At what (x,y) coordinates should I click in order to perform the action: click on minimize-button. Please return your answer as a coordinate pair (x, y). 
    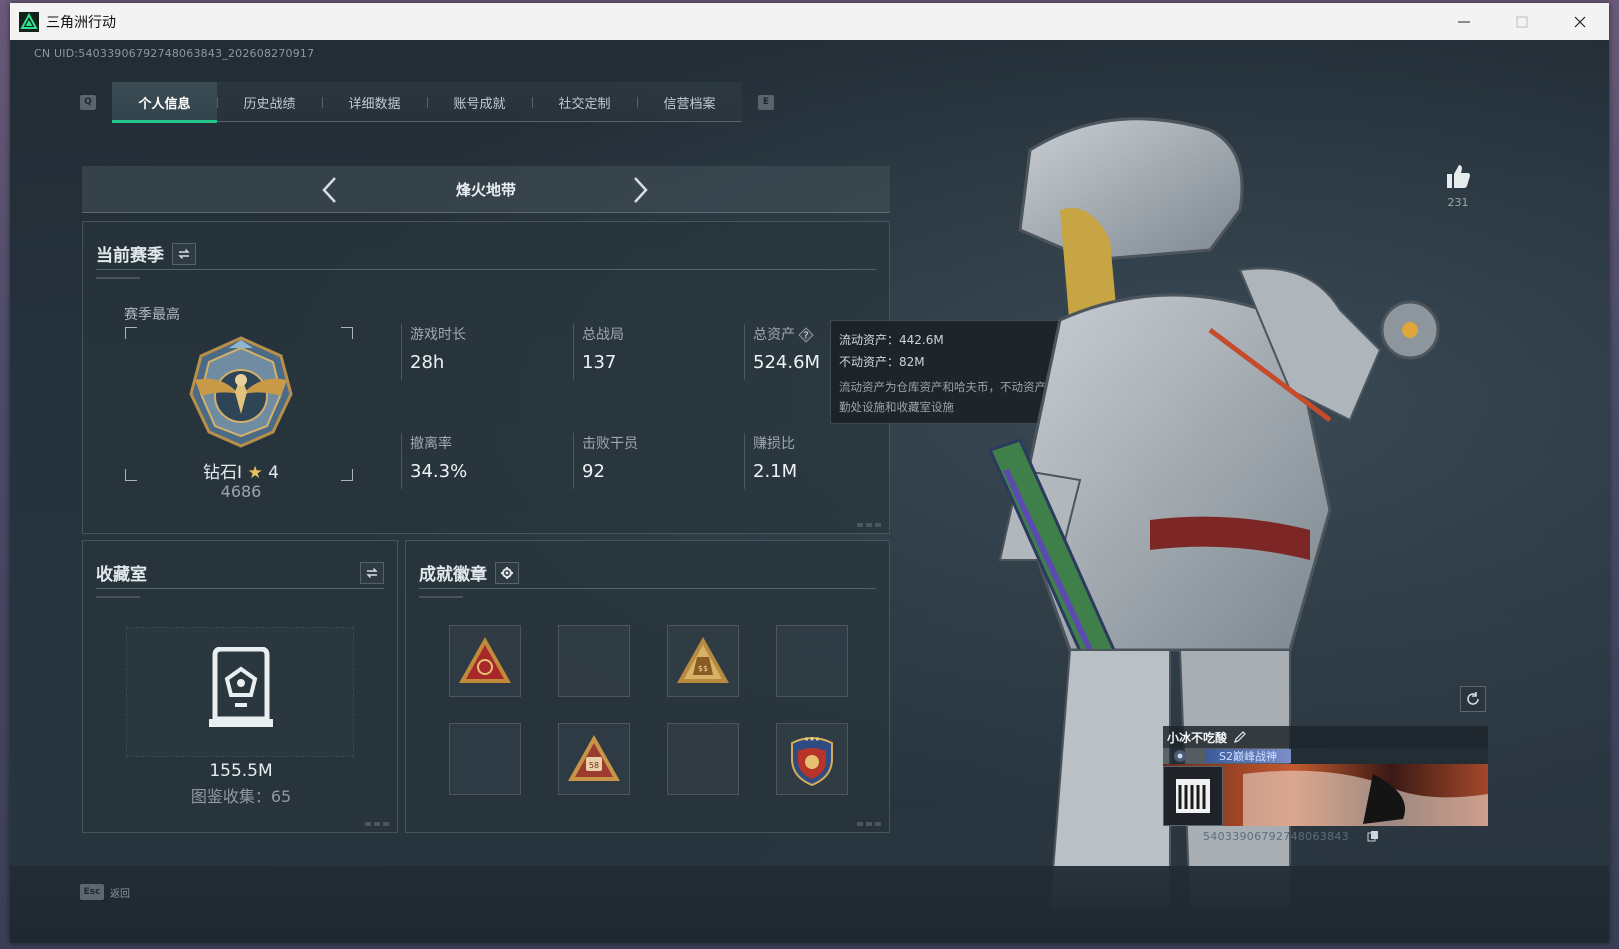
    Looking at the image, I should click on (1464, 21).